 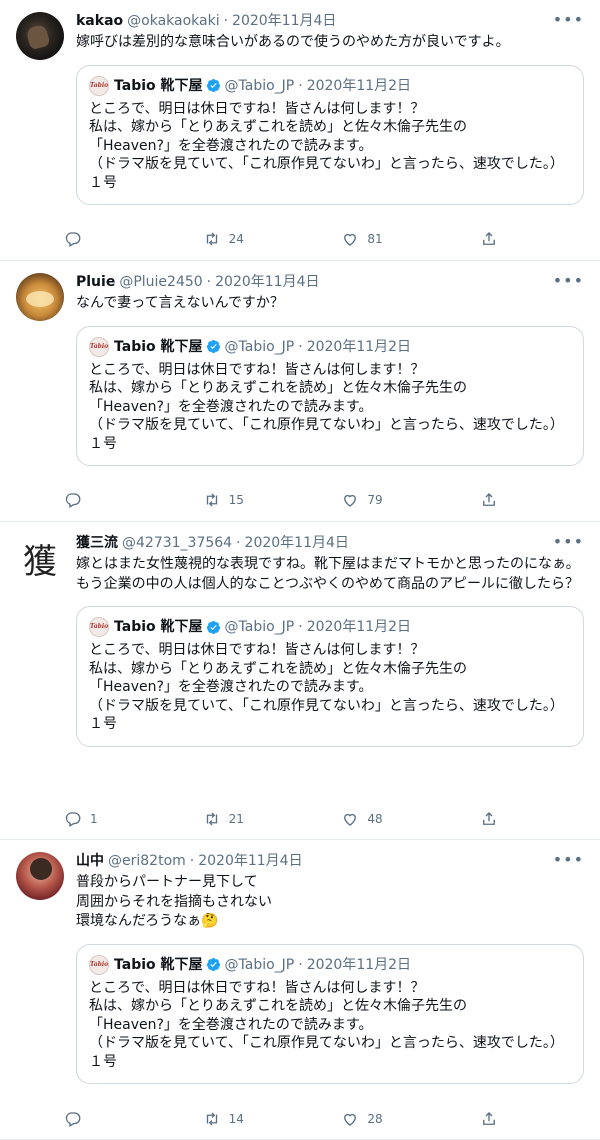 What do you see at coordinates (99, 21) in the screenshot?
I see `author-name: kakao` at bounding box center [99, 21].